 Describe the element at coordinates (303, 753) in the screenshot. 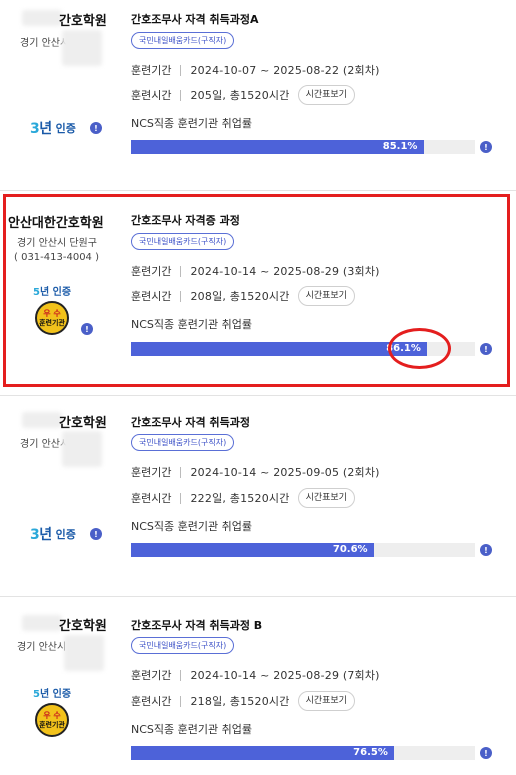

I see `employment-rate-bar: 76.5%` at that location.